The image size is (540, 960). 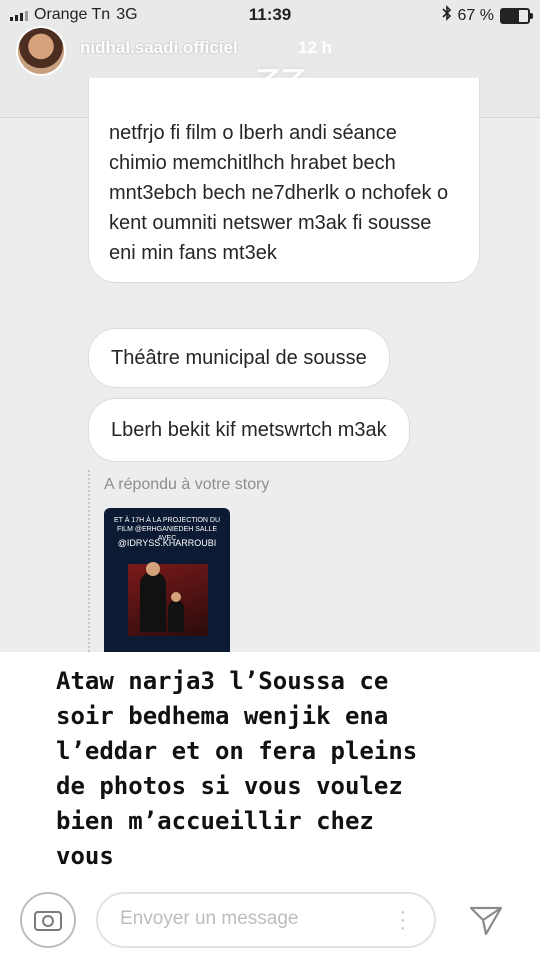 What do you see at coordinates (249, 430) in the screenshot?
I see `message-bubble: Lberh bekit kif metswrtch m3ak` at bounding box center [249, 430].